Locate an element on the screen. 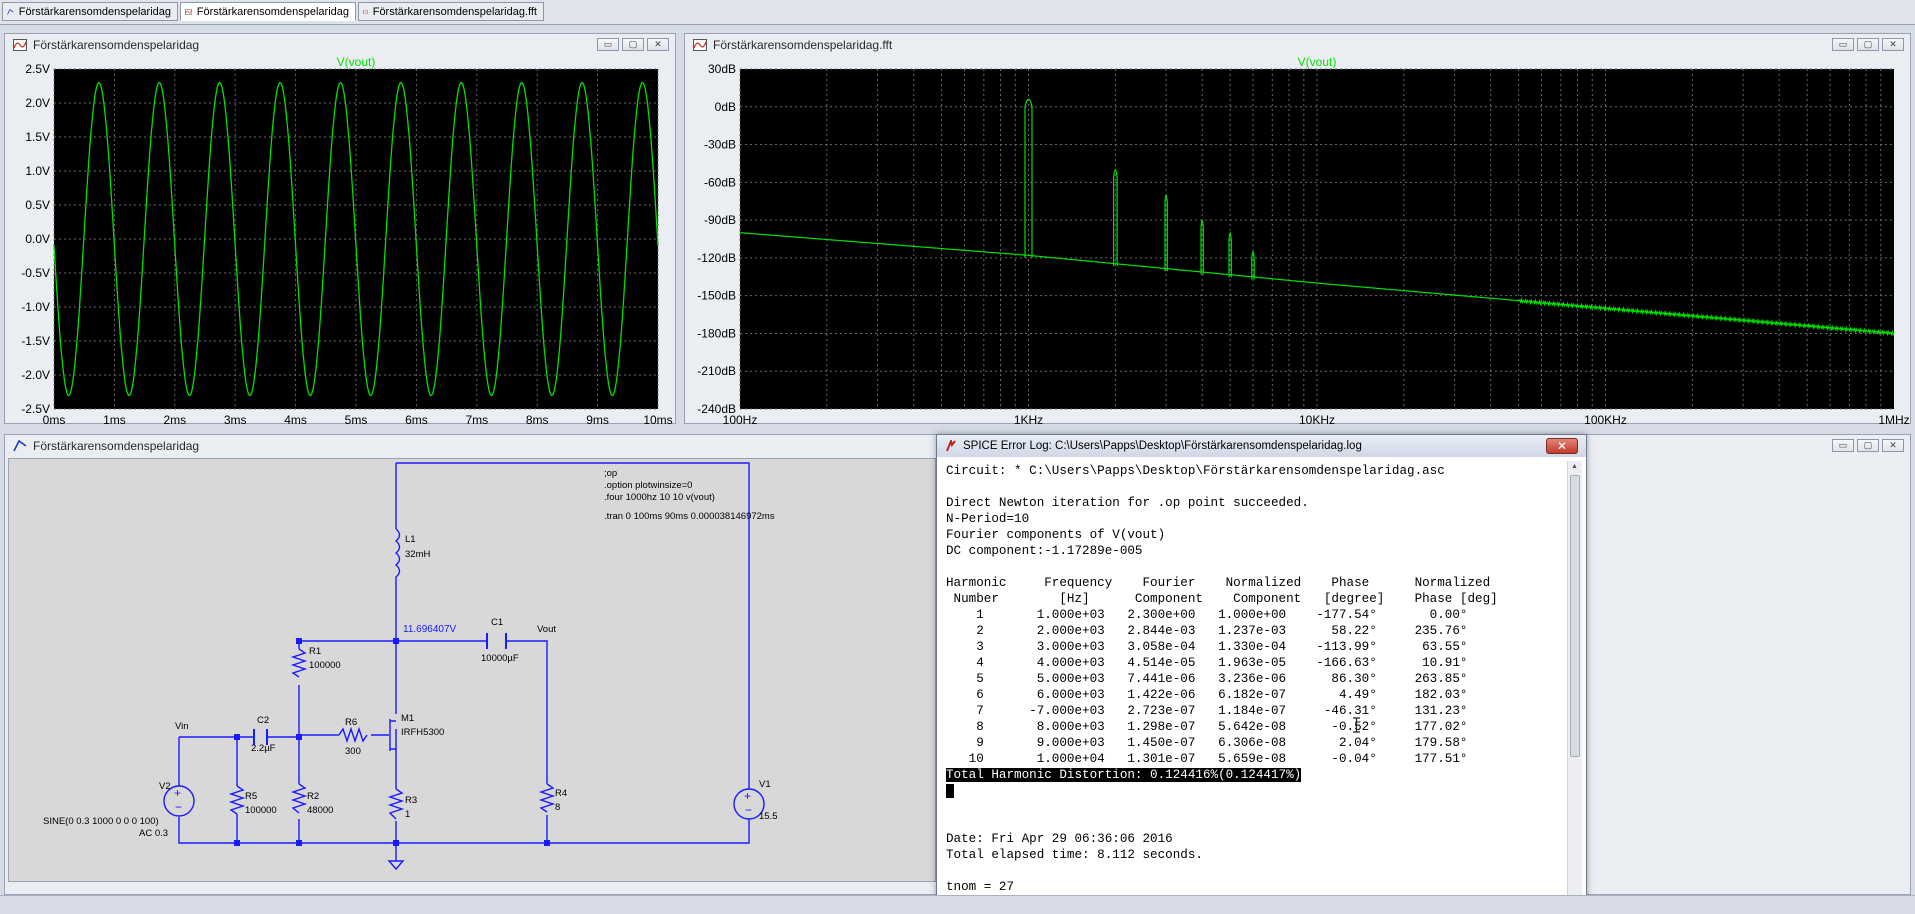 Image resolution: width=1915 pixels, height=914 pixels. log-scrollbar: ▲ ▼ is located at coordinates (1574, 685).